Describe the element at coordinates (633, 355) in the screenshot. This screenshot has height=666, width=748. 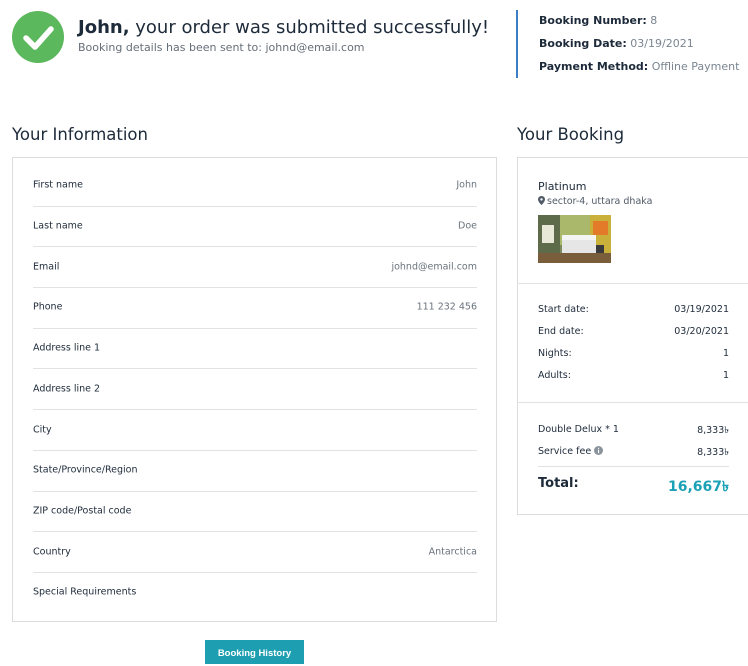
I see `booking-nights: Nights: 1` at that location.